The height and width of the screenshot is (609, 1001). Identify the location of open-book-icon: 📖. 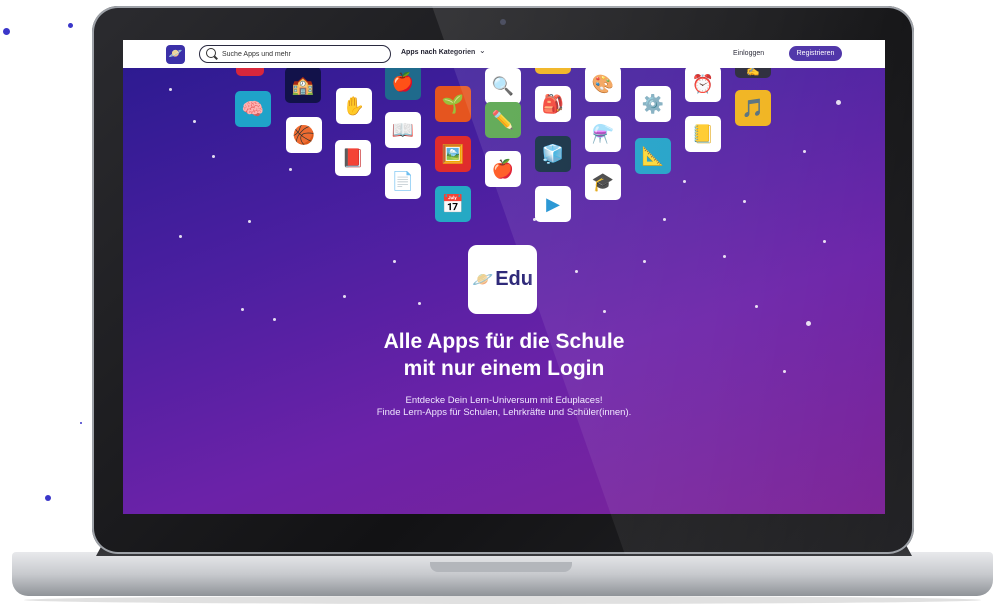
(403, 130).